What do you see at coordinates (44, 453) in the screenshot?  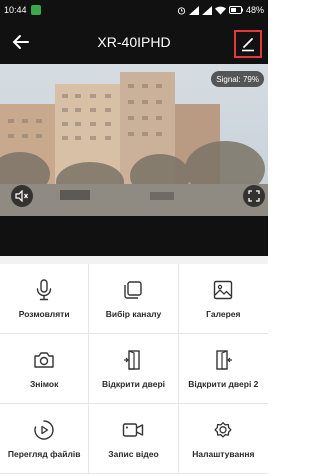 I see `view-files-label: Перегляд файлів` at bounding box center [44, 453].